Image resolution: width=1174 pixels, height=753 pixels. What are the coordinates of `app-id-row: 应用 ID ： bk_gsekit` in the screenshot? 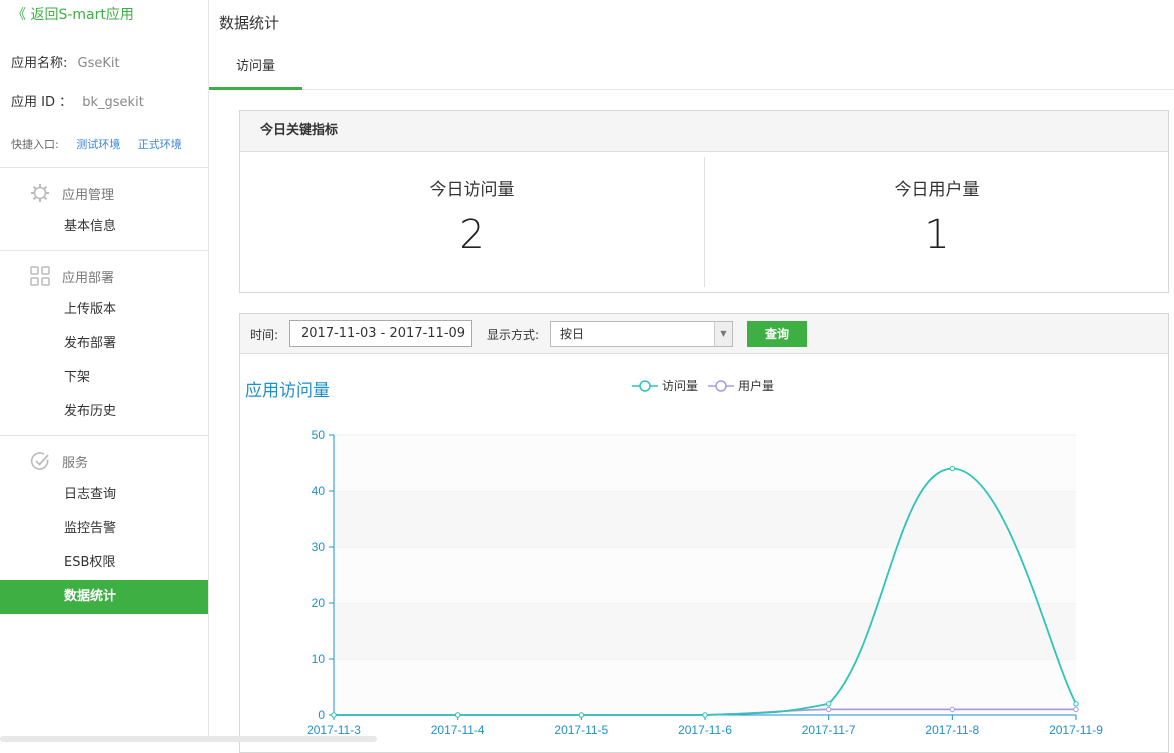 It's located at (77, 100).